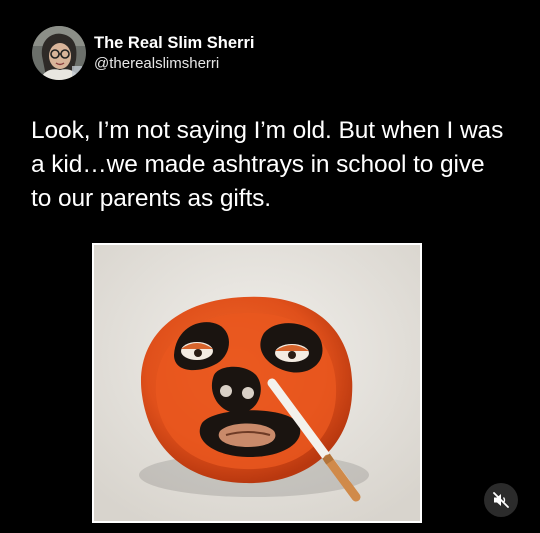  What do you see at coordinates (174, 43) in the screenshot?
I see `author-display-name: The Real Slim Sherri` at bounding box center [174, 43].